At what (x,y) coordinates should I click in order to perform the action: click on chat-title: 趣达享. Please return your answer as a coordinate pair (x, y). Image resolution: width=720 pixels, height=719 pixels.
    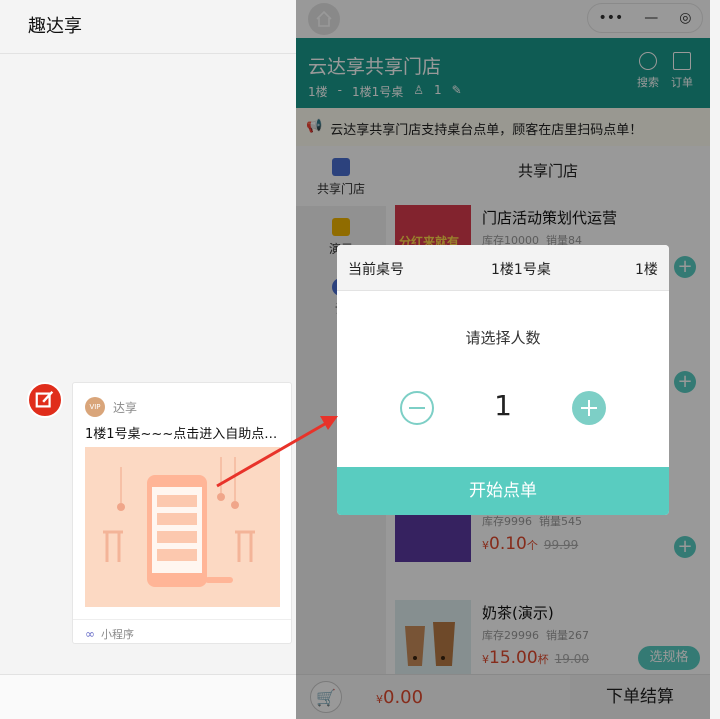
    Looking at the image, I should click on (148, 27).